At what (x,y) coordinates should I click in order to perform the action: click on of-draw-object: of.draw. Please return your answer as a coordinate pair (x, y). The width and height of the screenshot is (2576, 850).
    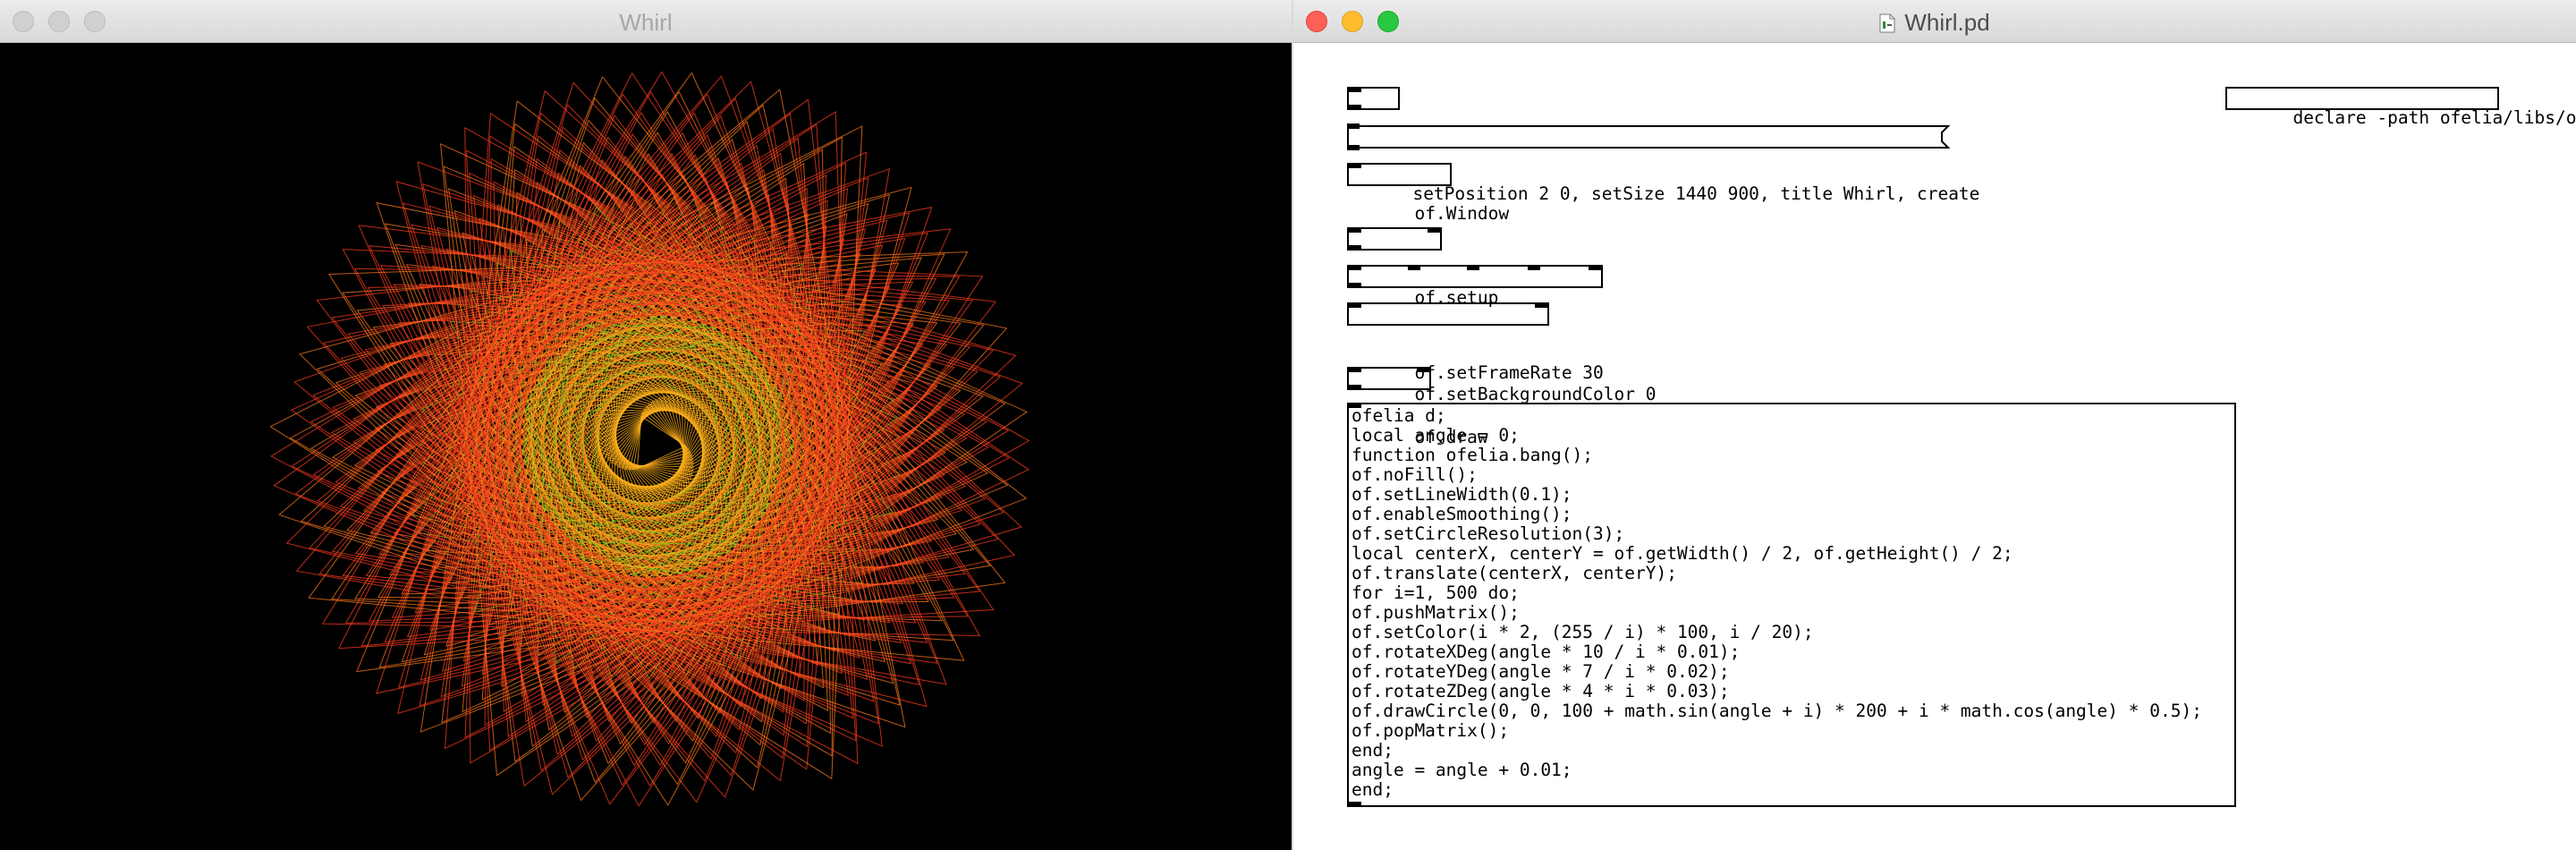
    Looking at the image, I should click on (1417, 407).